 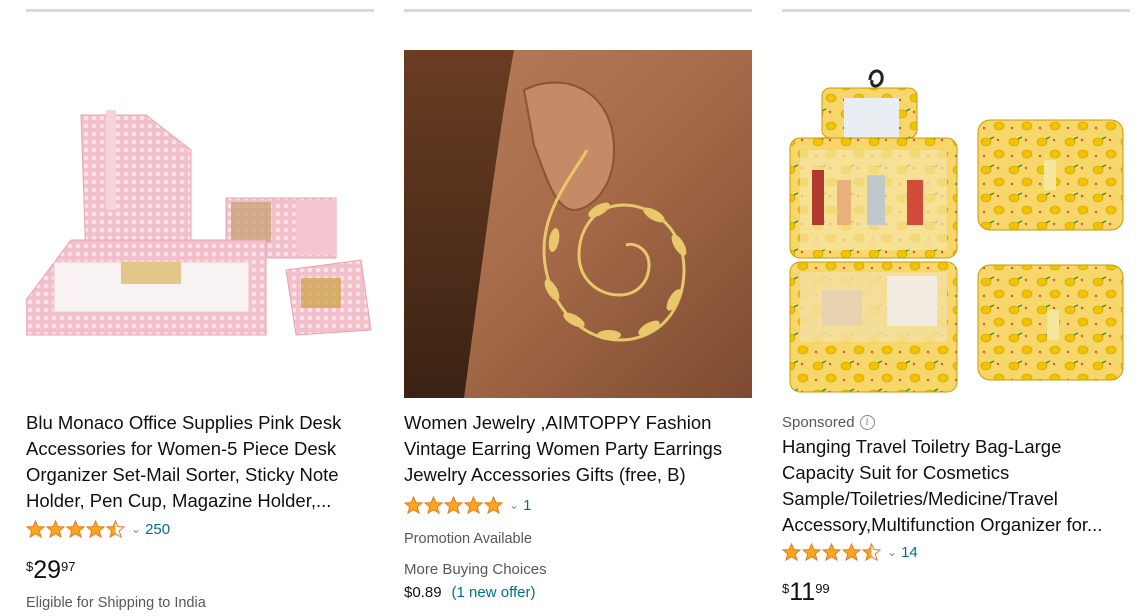 What do you see at coordinates (802, 592) in the screenshot?
I see `price-whole: 11` at bounding box center [802, 592].